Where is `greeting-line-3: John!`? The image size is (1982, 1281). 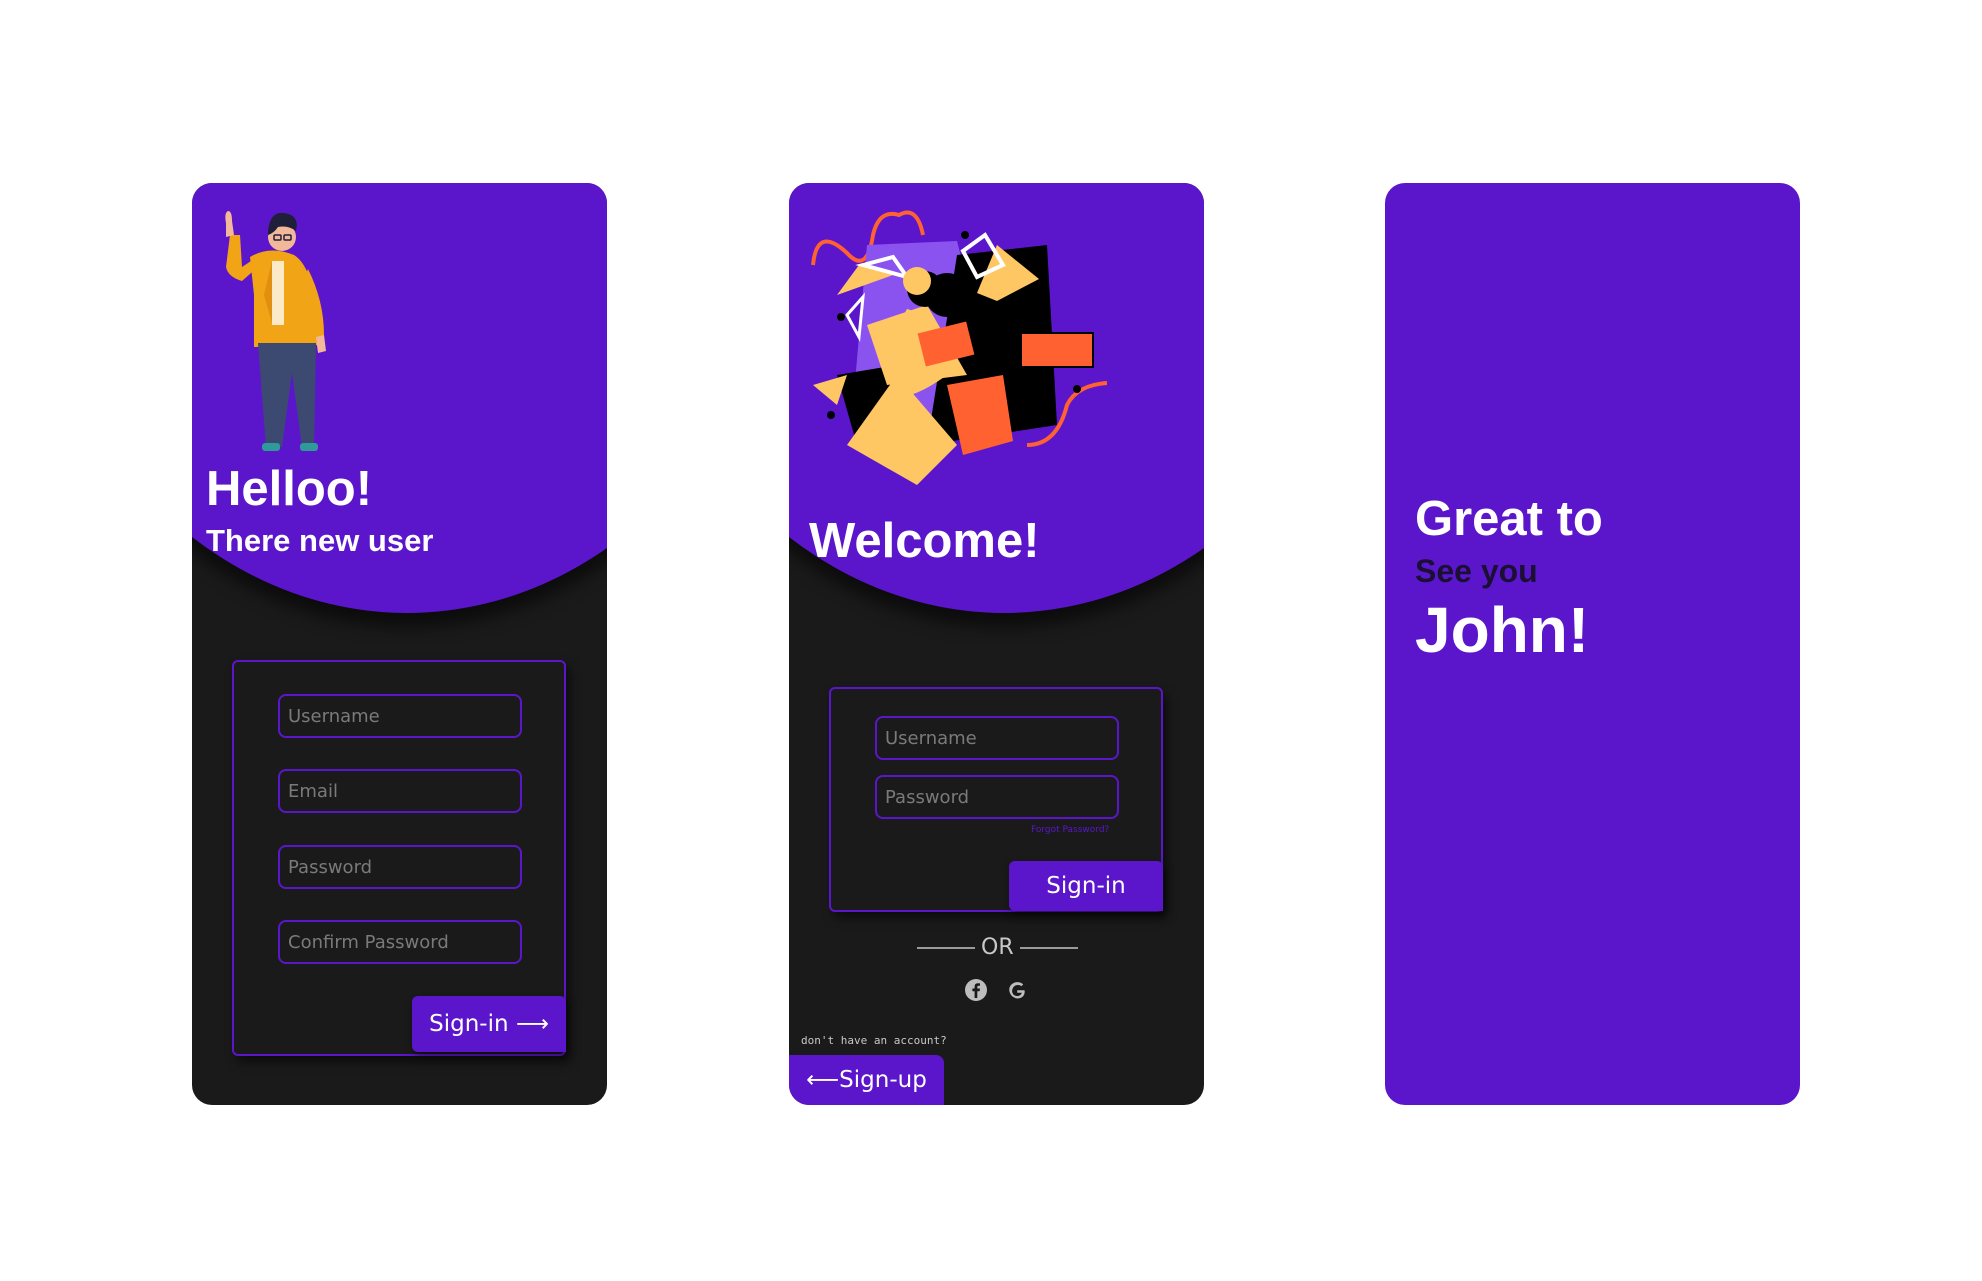 greeting-line-3: John! is located at coordinates (1502, 630).